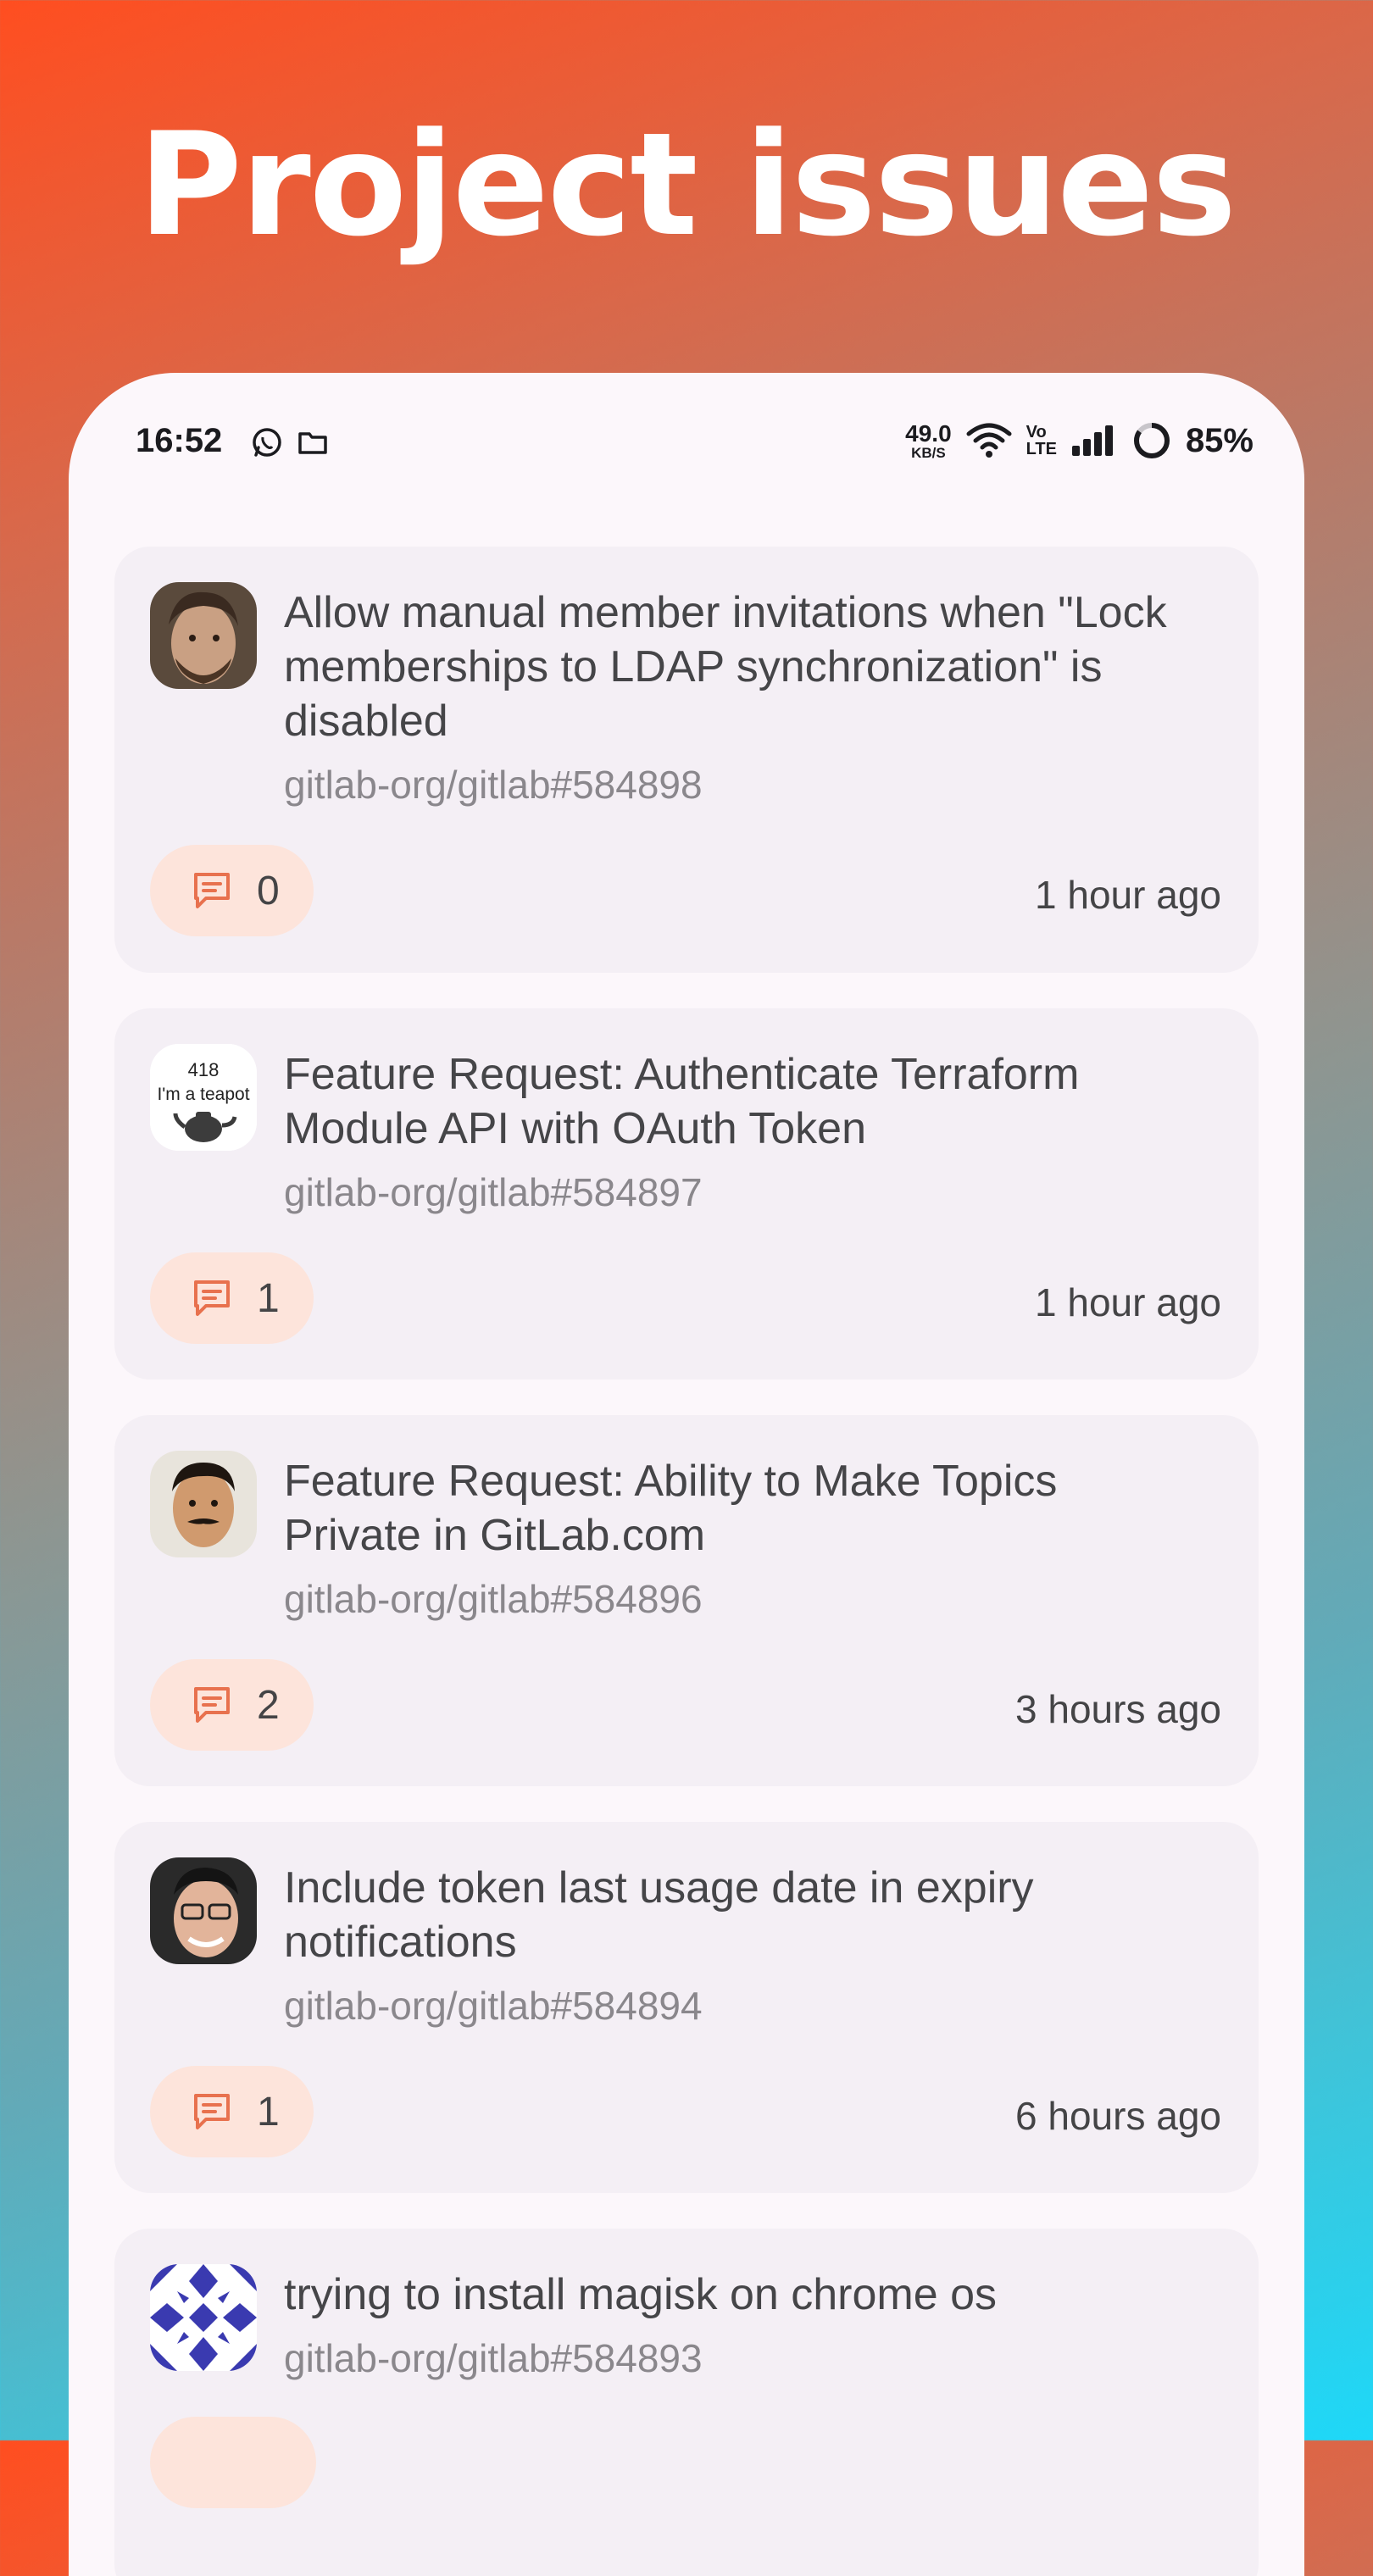 The image size is (1373, 2576). Describe the element at coordinates (1219, 440) in the screenshot. I see `battery-percent: 85%` at that location.